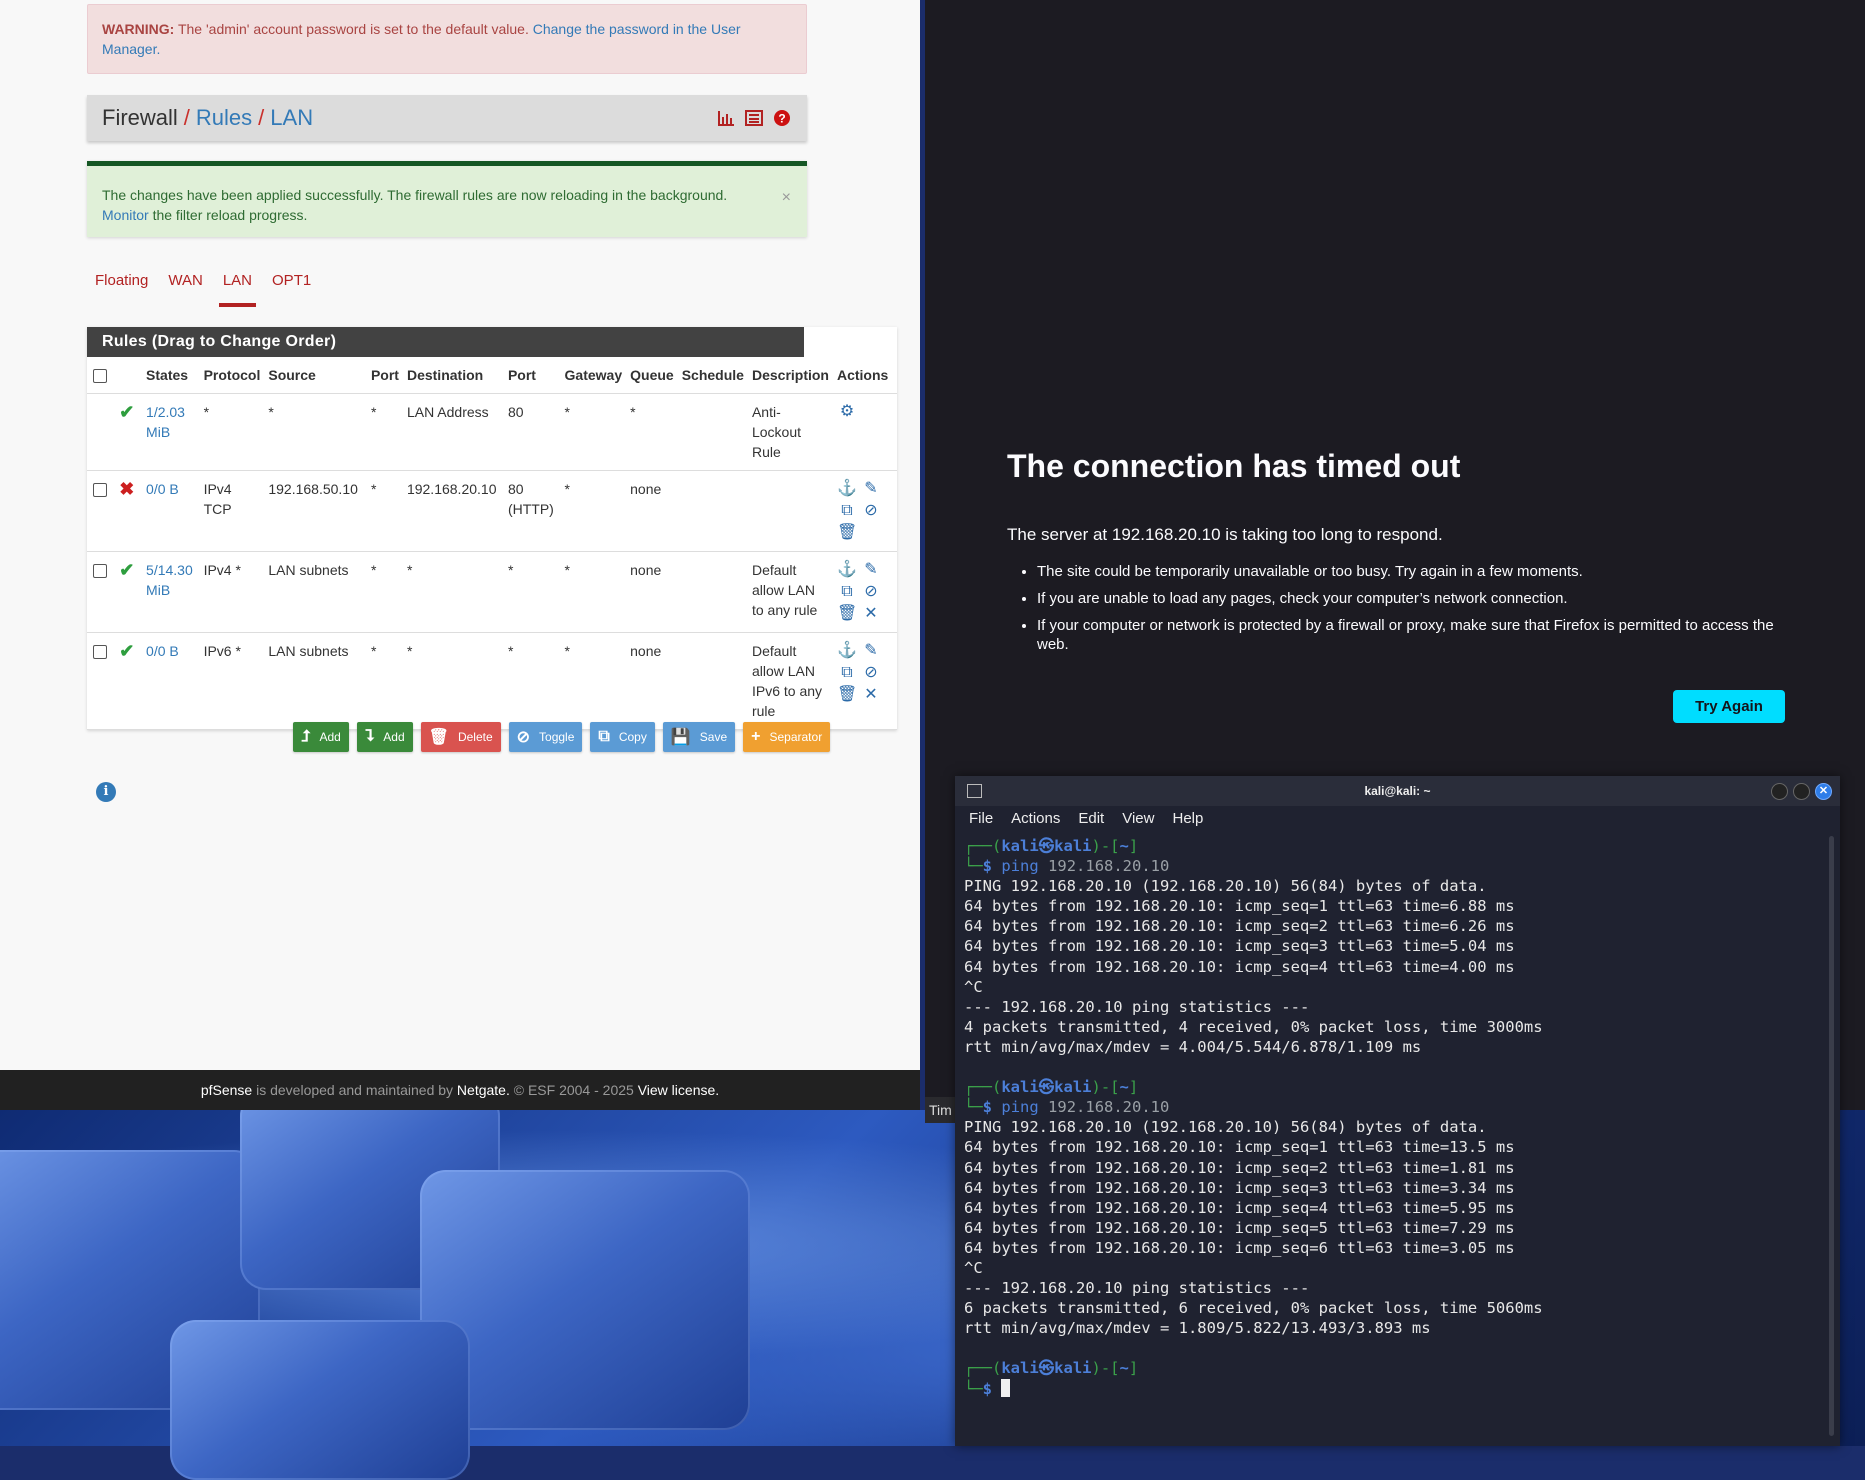 This screenshot has height=1480, width=1865. I want to click on col-dest-port: Port, so click(532, 375).